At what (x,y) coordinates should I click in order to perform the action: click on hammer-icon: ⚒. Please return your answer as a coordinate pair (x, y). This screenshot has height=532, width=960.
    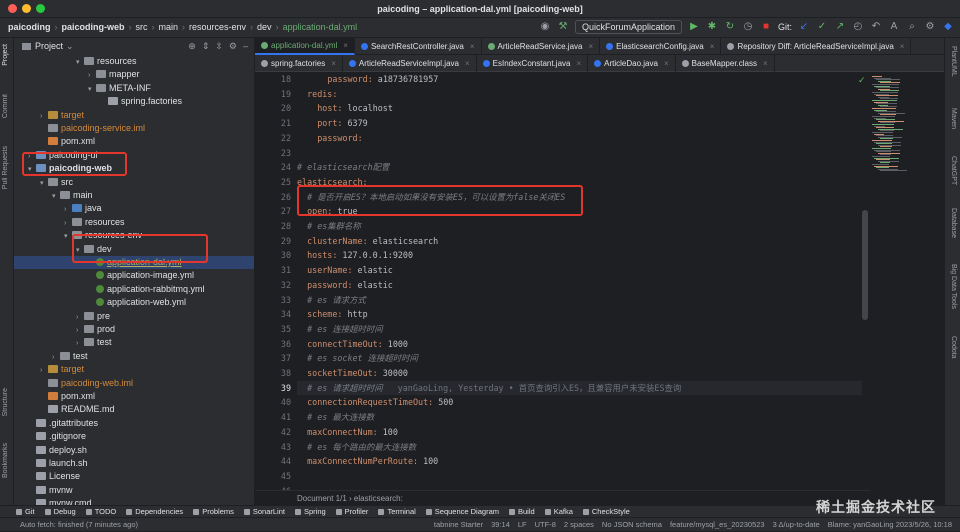
    Looking at the image, I should click on (563, 27).